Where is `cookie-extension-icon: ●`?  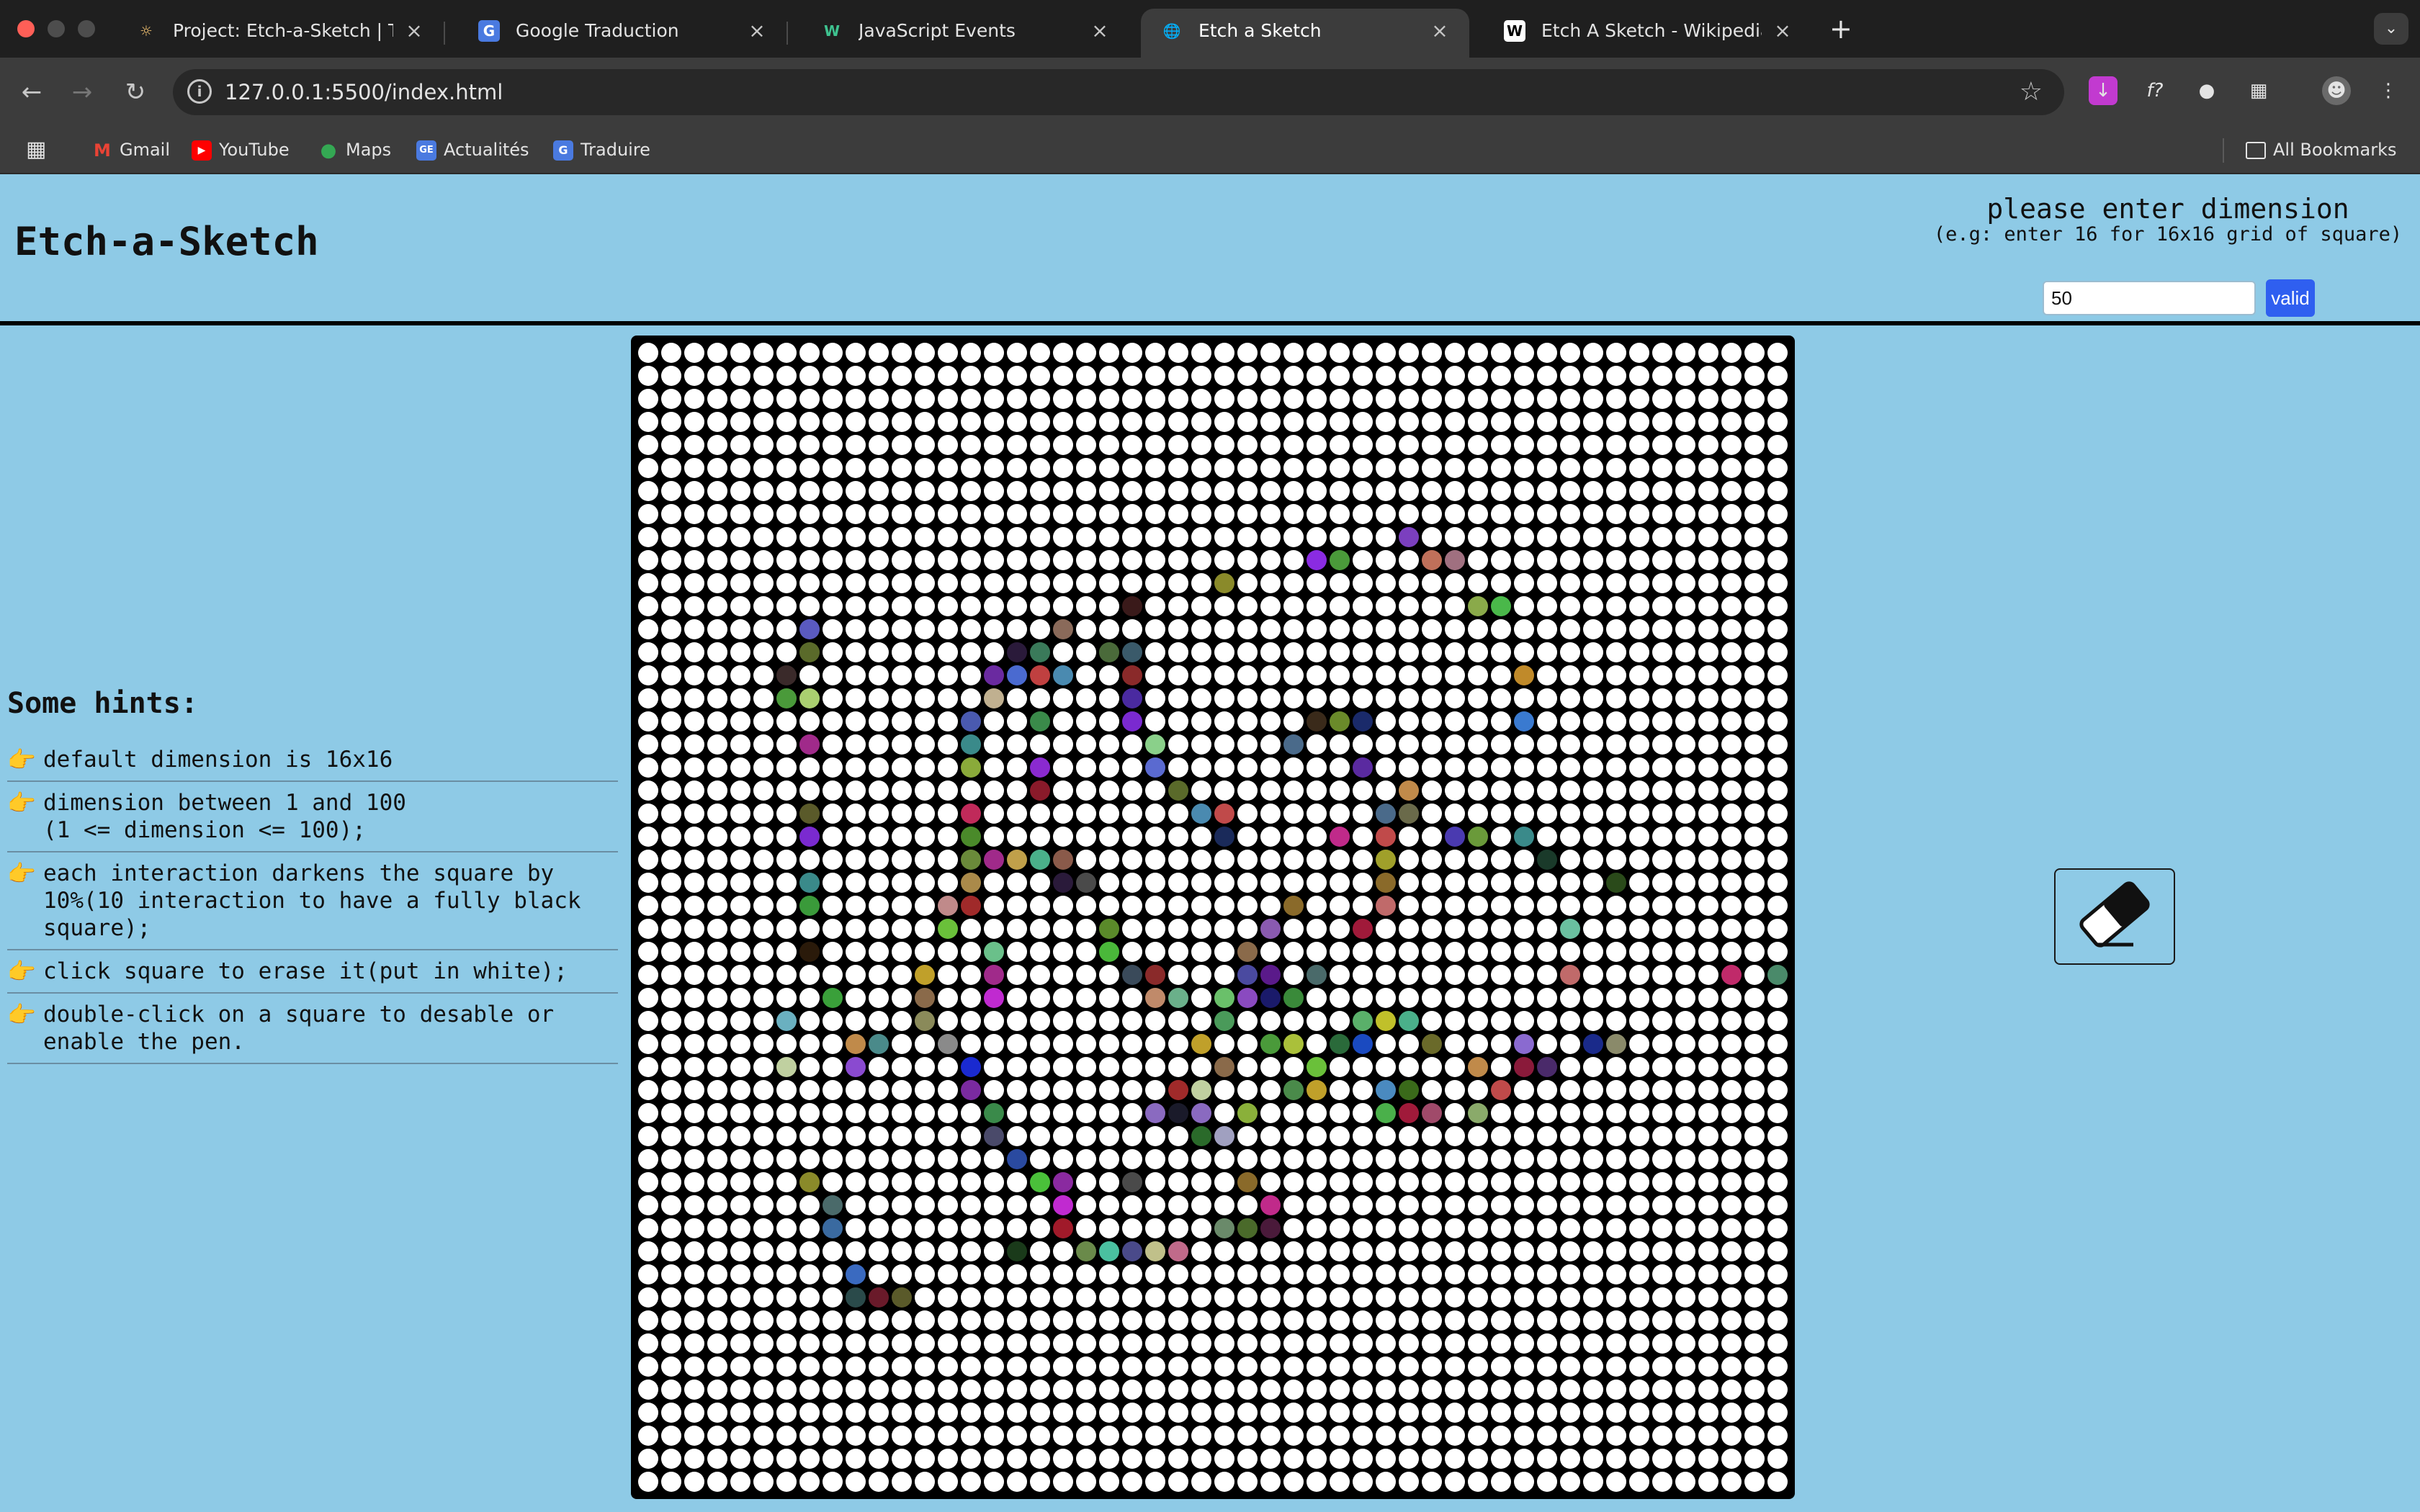 cookie-extension-icon: ● is located at coordinates (2206, 90).